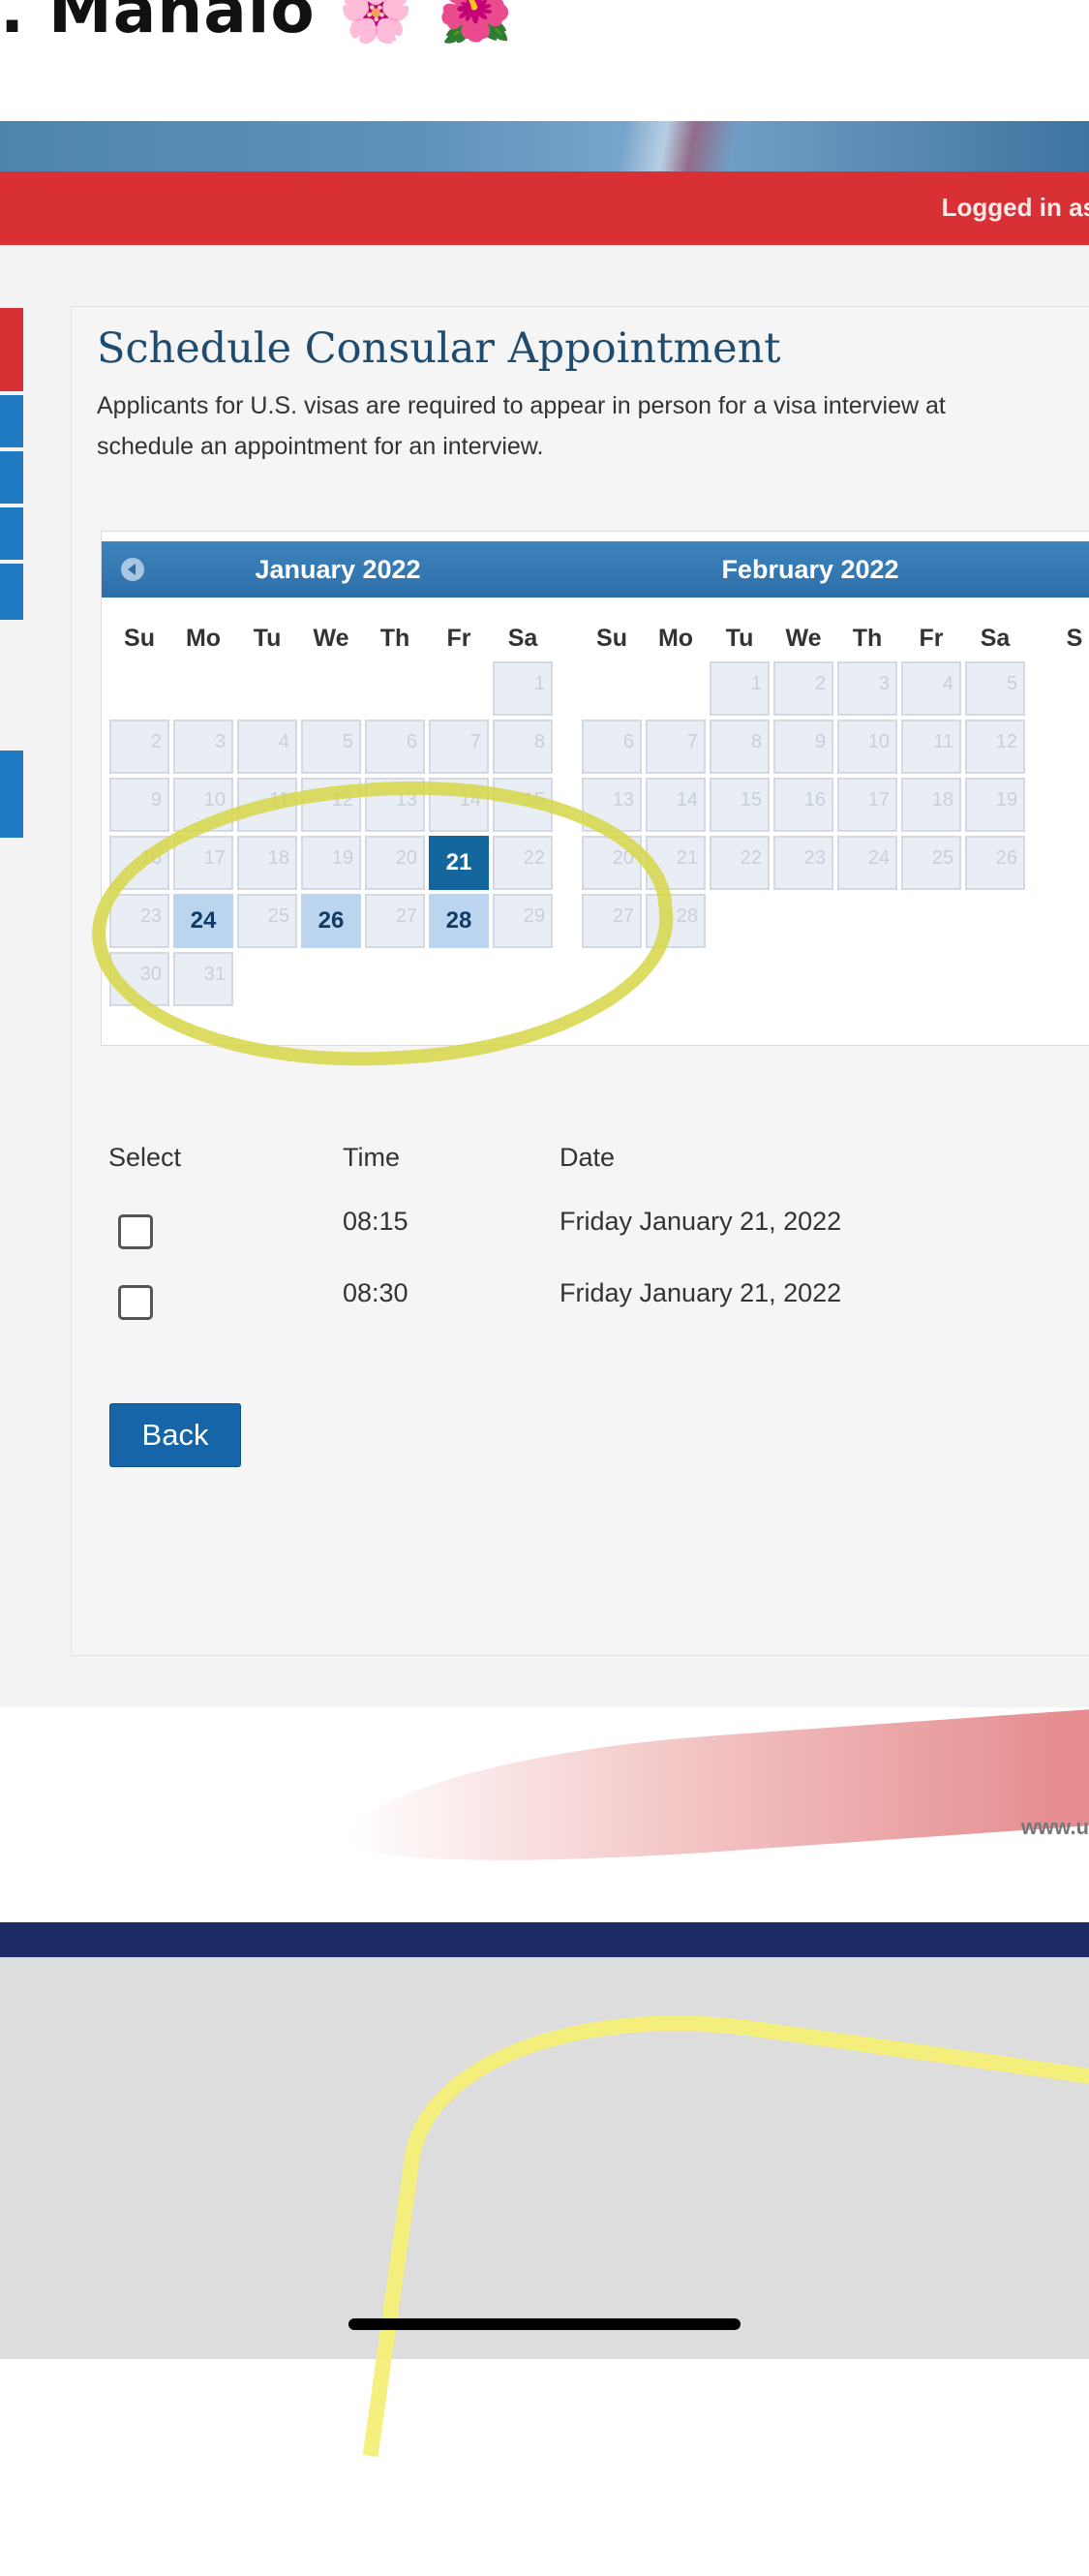  What do you see at coordinates (803, 805) in the screenshot?
I see `calendar-day: 16` at bounding box center [803, 805].